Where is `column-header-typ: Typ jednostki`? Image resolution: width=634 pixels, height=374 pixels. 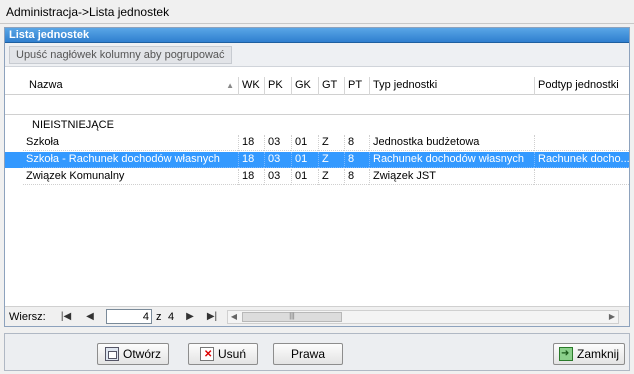
column-header-typ: Typ jednostki is located at coordinates (451, 86).